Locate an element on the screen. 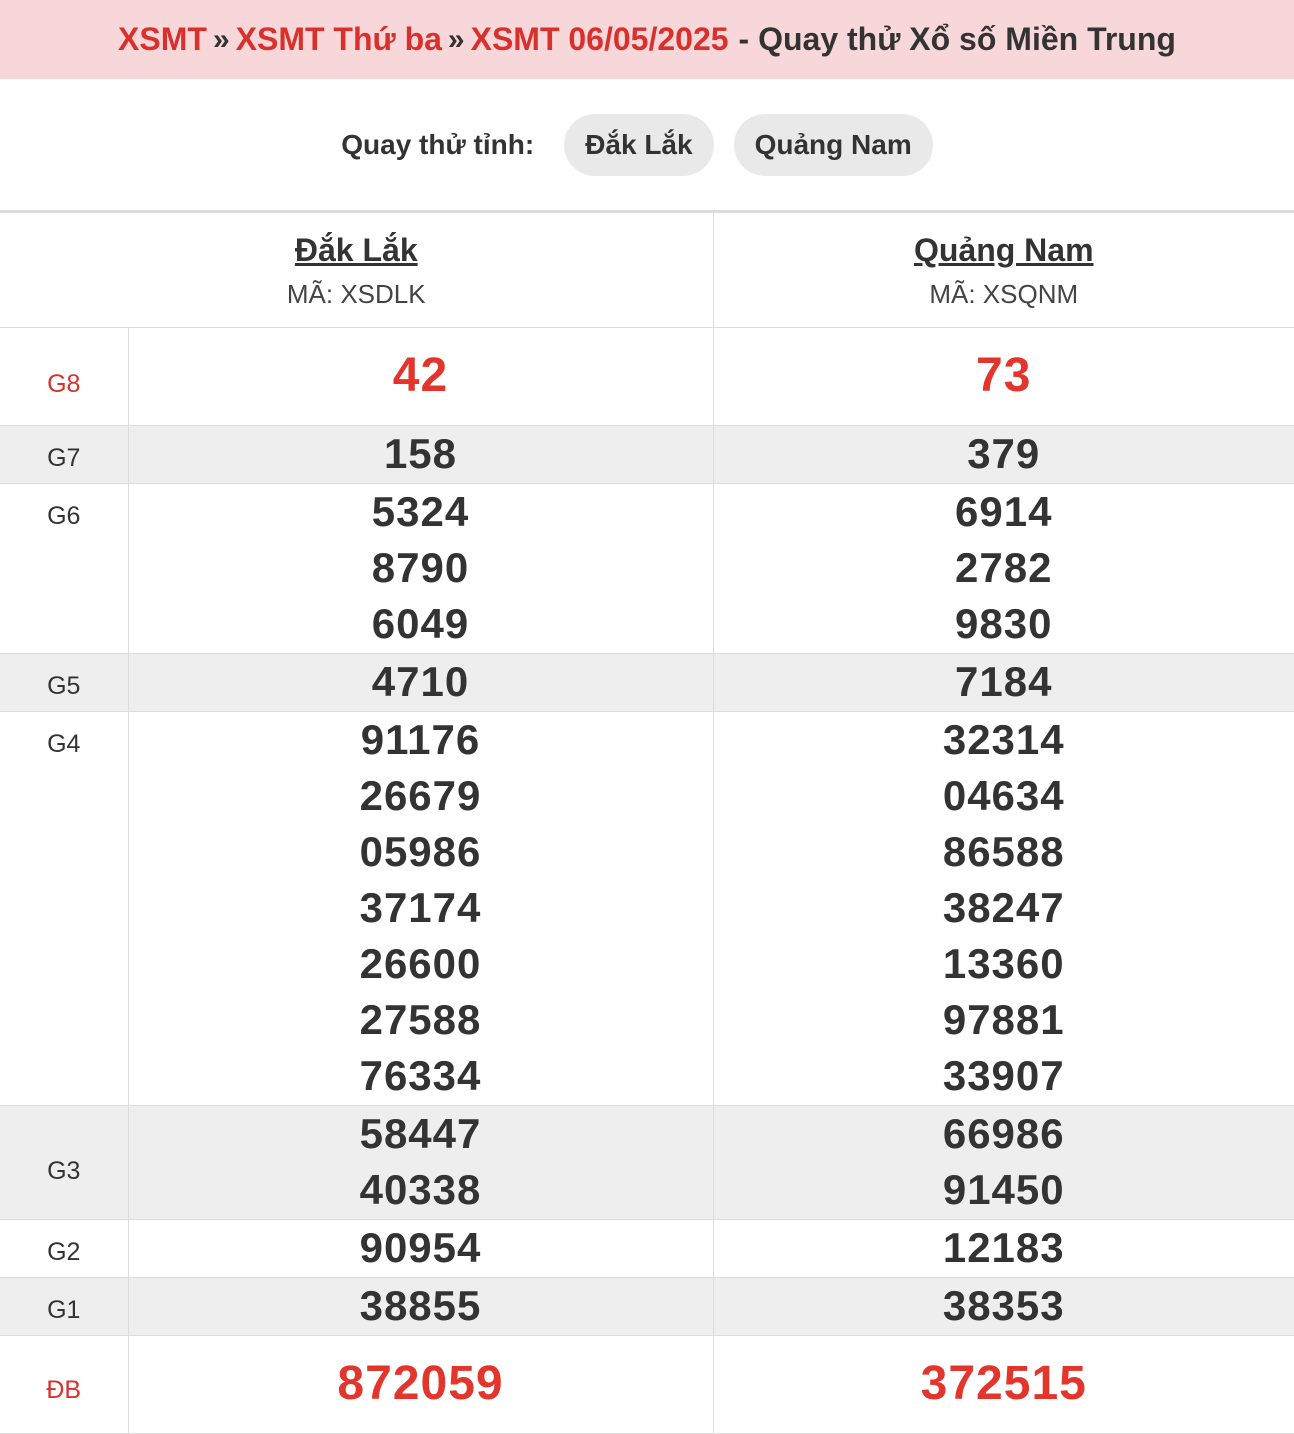  prize-number: 7184 is located at coordinates (1004, 681).